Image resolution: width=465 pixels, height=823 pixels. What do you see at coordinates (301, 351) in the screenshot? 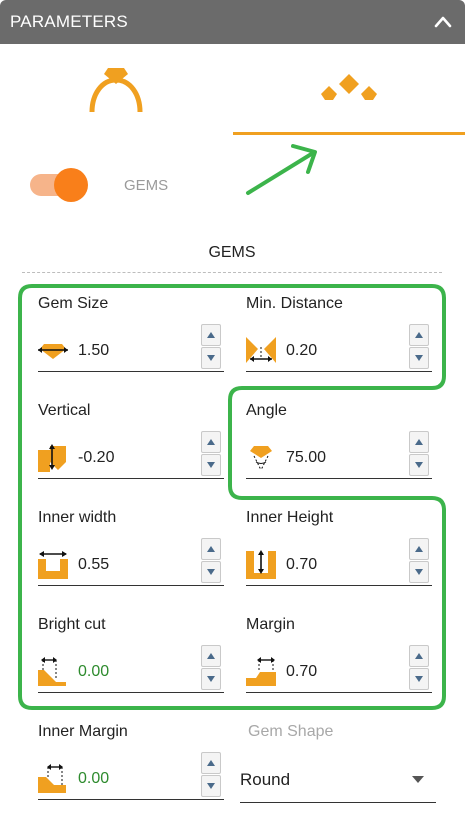
I see `field-value: 0.20` at bounding box center [301, 351].